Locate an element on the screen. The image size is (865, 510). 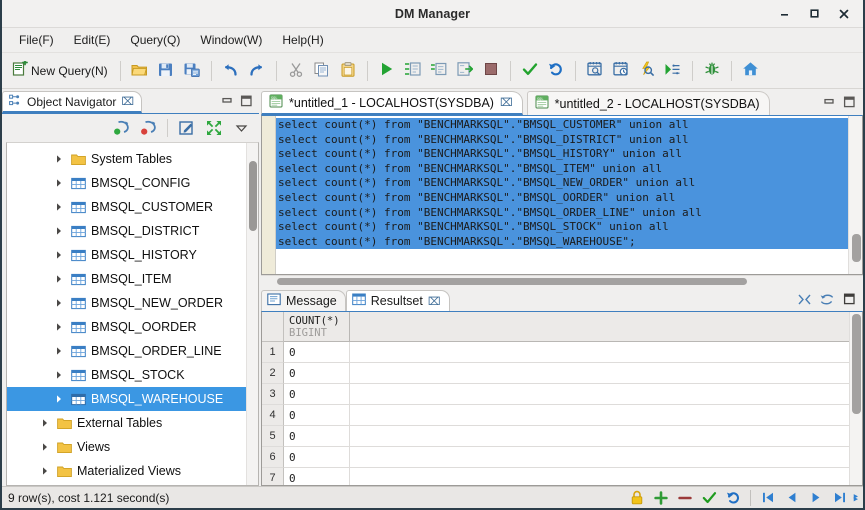
execute-button is located at coordinates (387, 71).